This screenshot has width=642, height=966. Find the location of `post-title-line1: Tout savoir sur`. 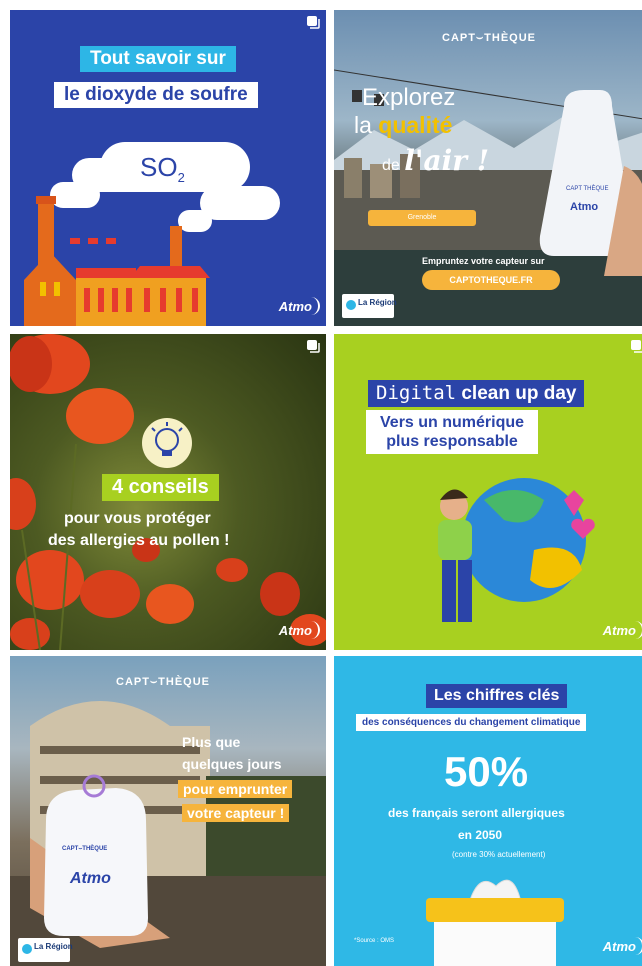

post-title-line1: Tout savoir sur is located at coordinates (158, 59).